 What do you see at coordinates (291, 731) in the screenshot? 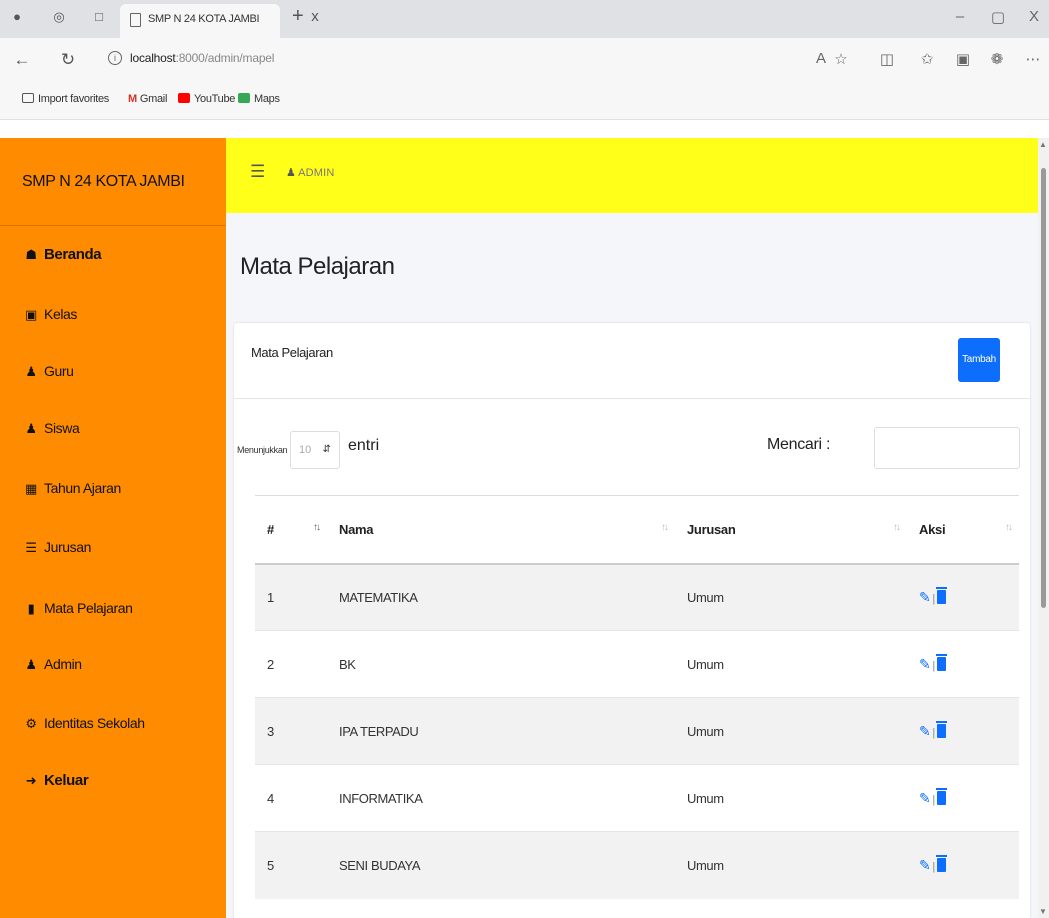
I see `cell-no: 3` at bounding box center [291, 731].